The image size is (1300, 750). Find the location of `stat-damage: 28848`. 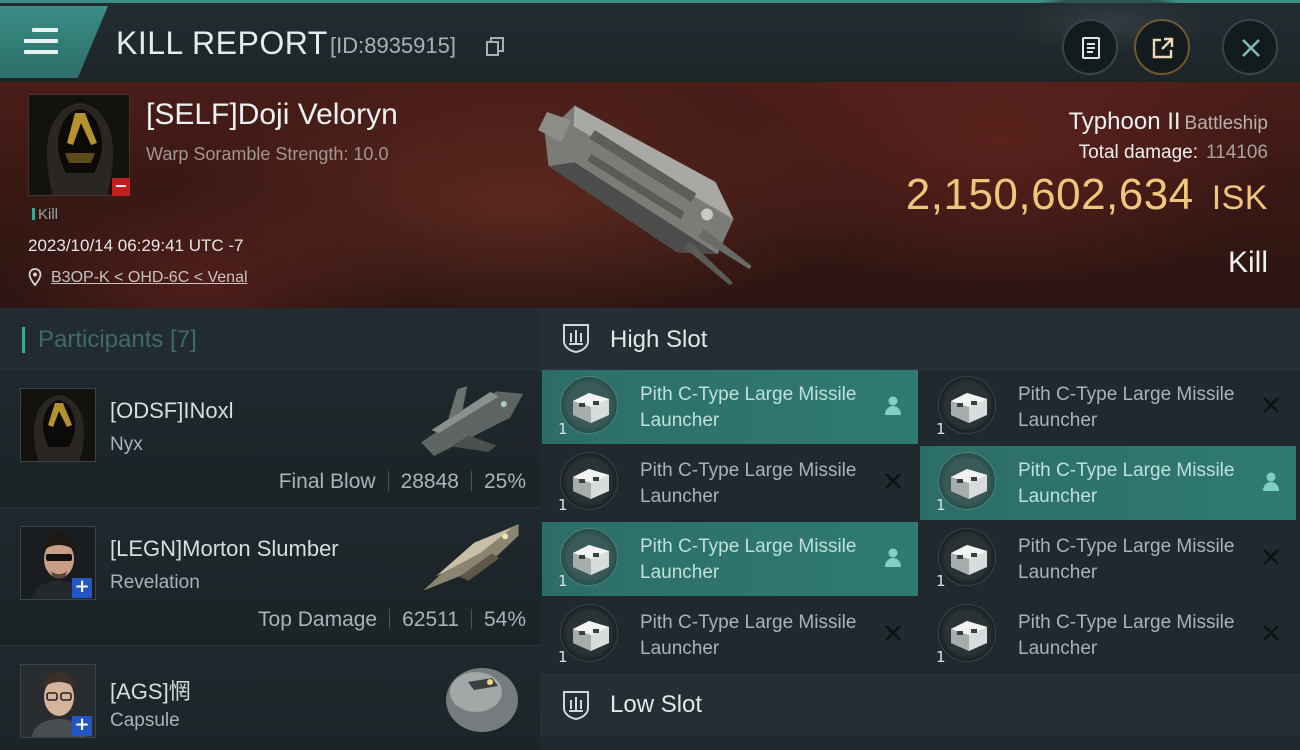

stat-damage: 28848 is located at coordinates (429, 481).